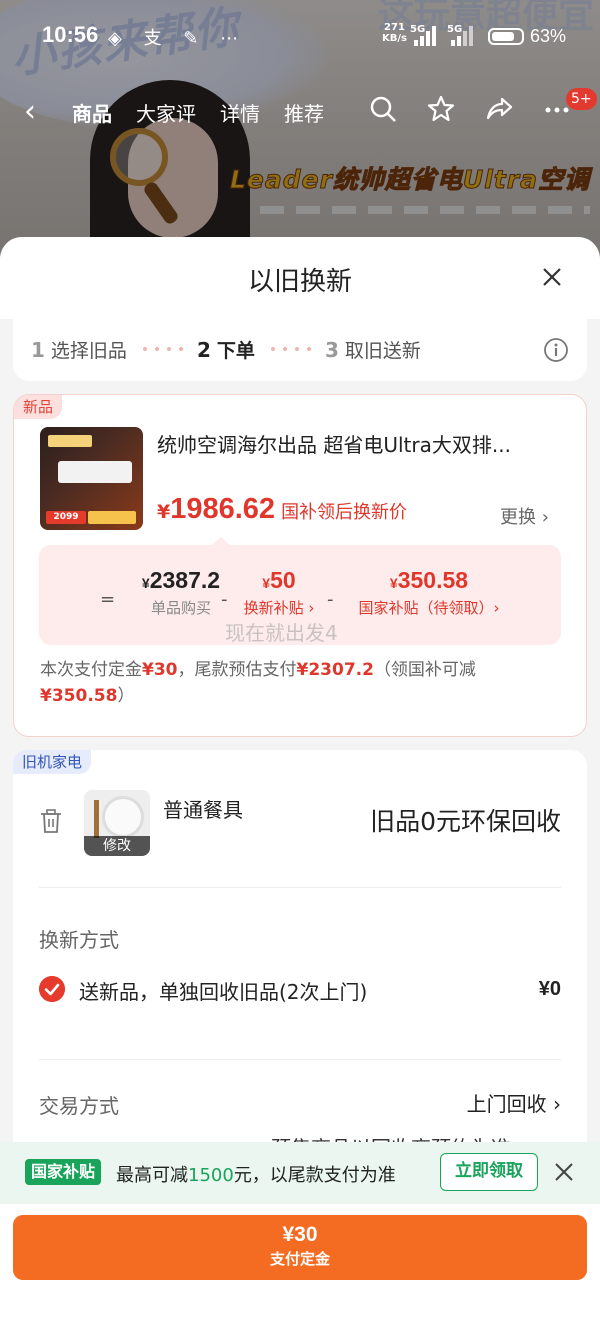 Image resolution: width=600 pixels, height=1335 pixels. Describe the element at coordinates (91, 478) in the screenshot. I see `product-thumbnail: 2099` at that location.